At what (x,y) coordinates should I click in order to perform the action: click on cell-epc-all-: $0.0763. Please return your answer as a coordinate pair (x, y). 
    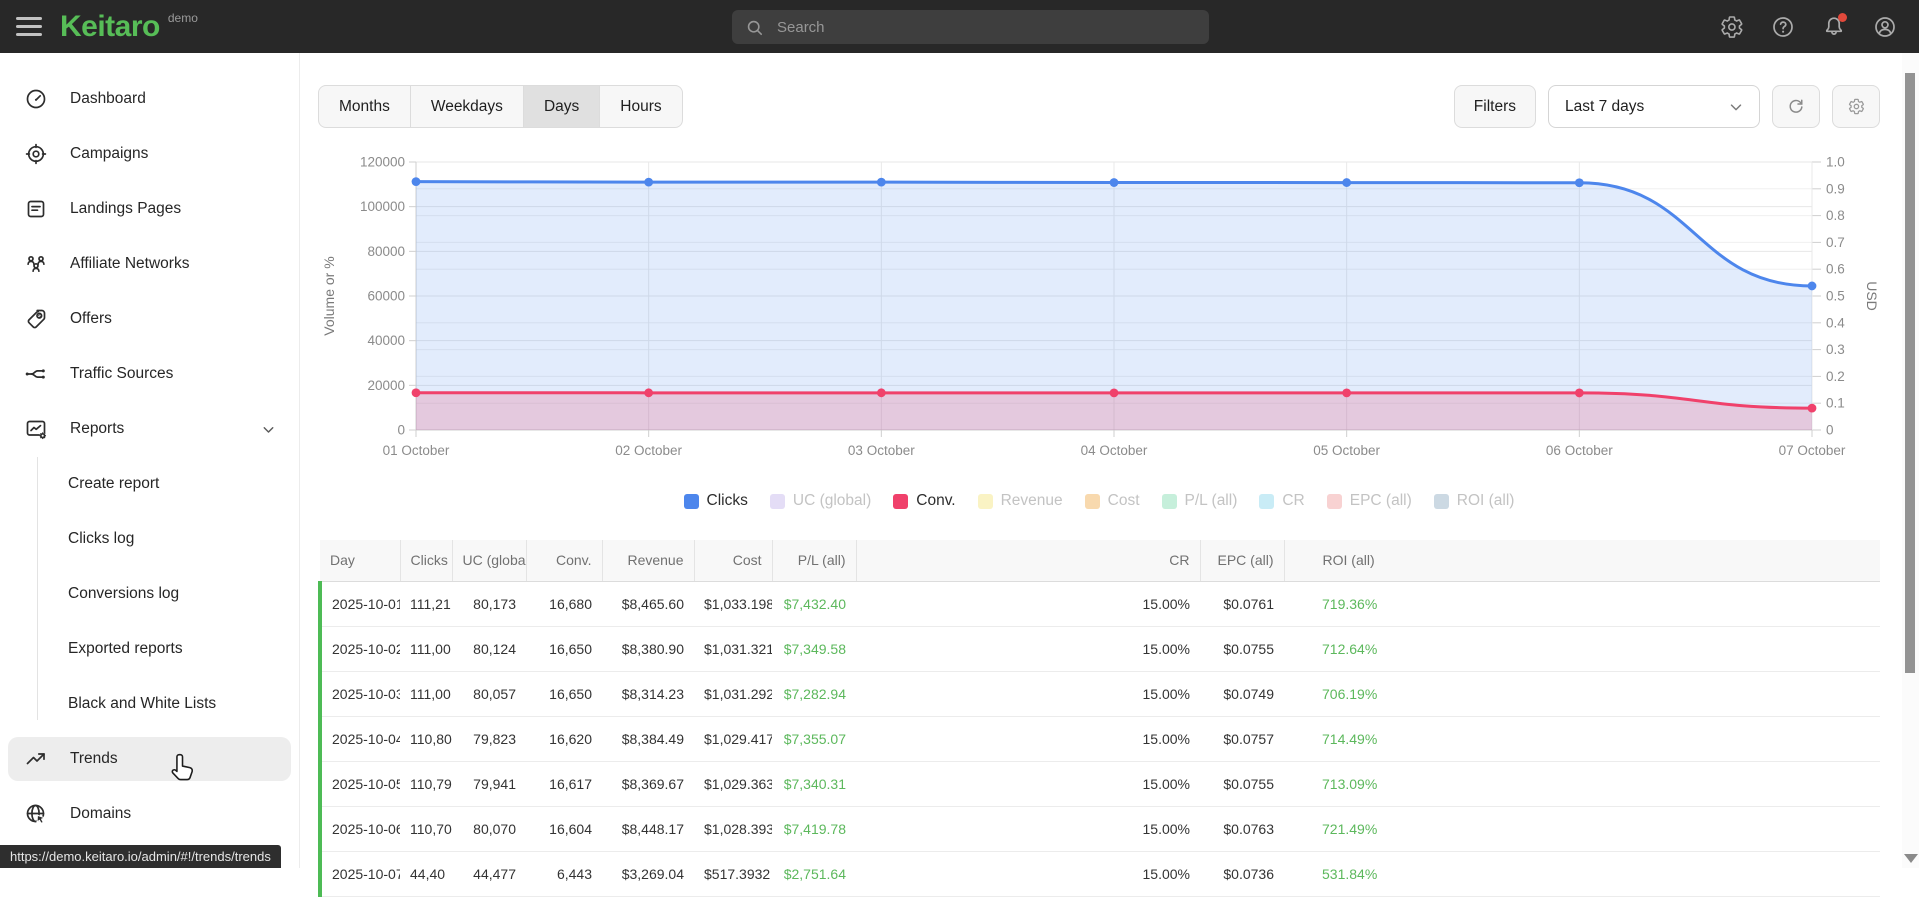
    Looking at the image, I should click on (1242, 828).